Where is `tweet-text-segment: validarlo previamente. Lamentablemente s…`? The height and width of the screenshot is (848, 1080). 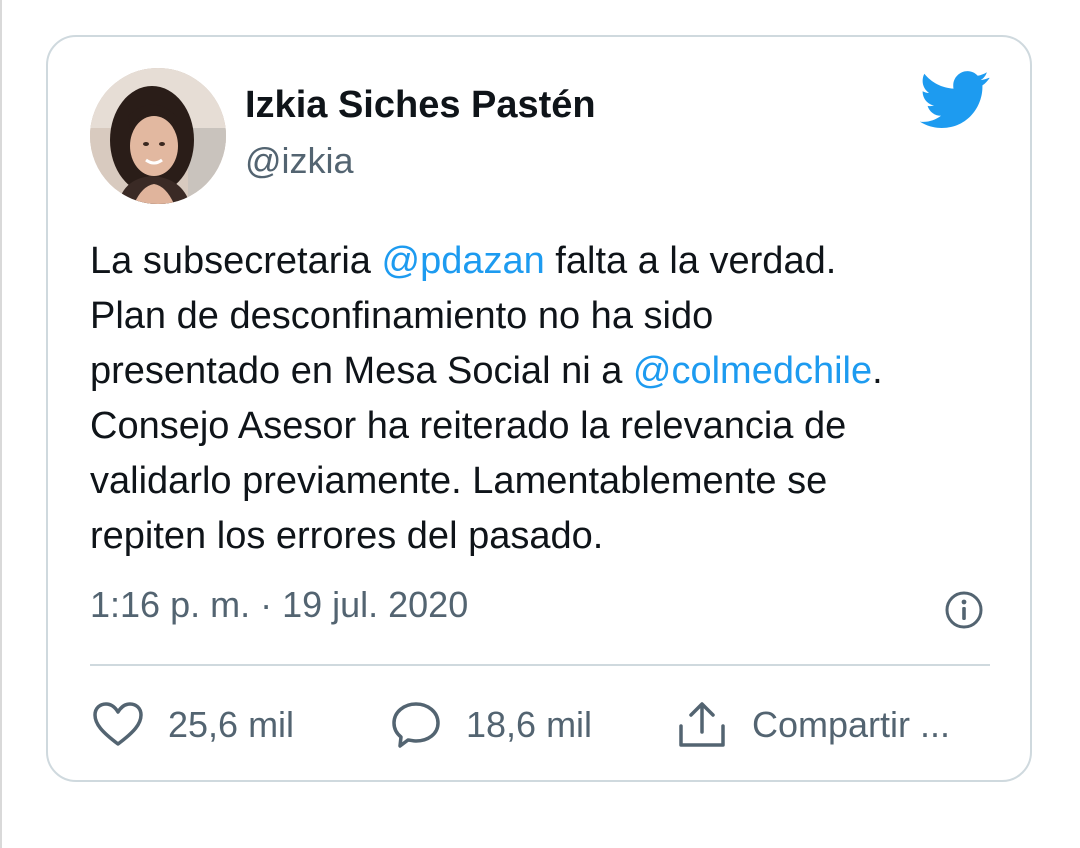 tweet-text-segment: validarlo previamente. Lamentablemente s… is located at coordinates (459, 481).